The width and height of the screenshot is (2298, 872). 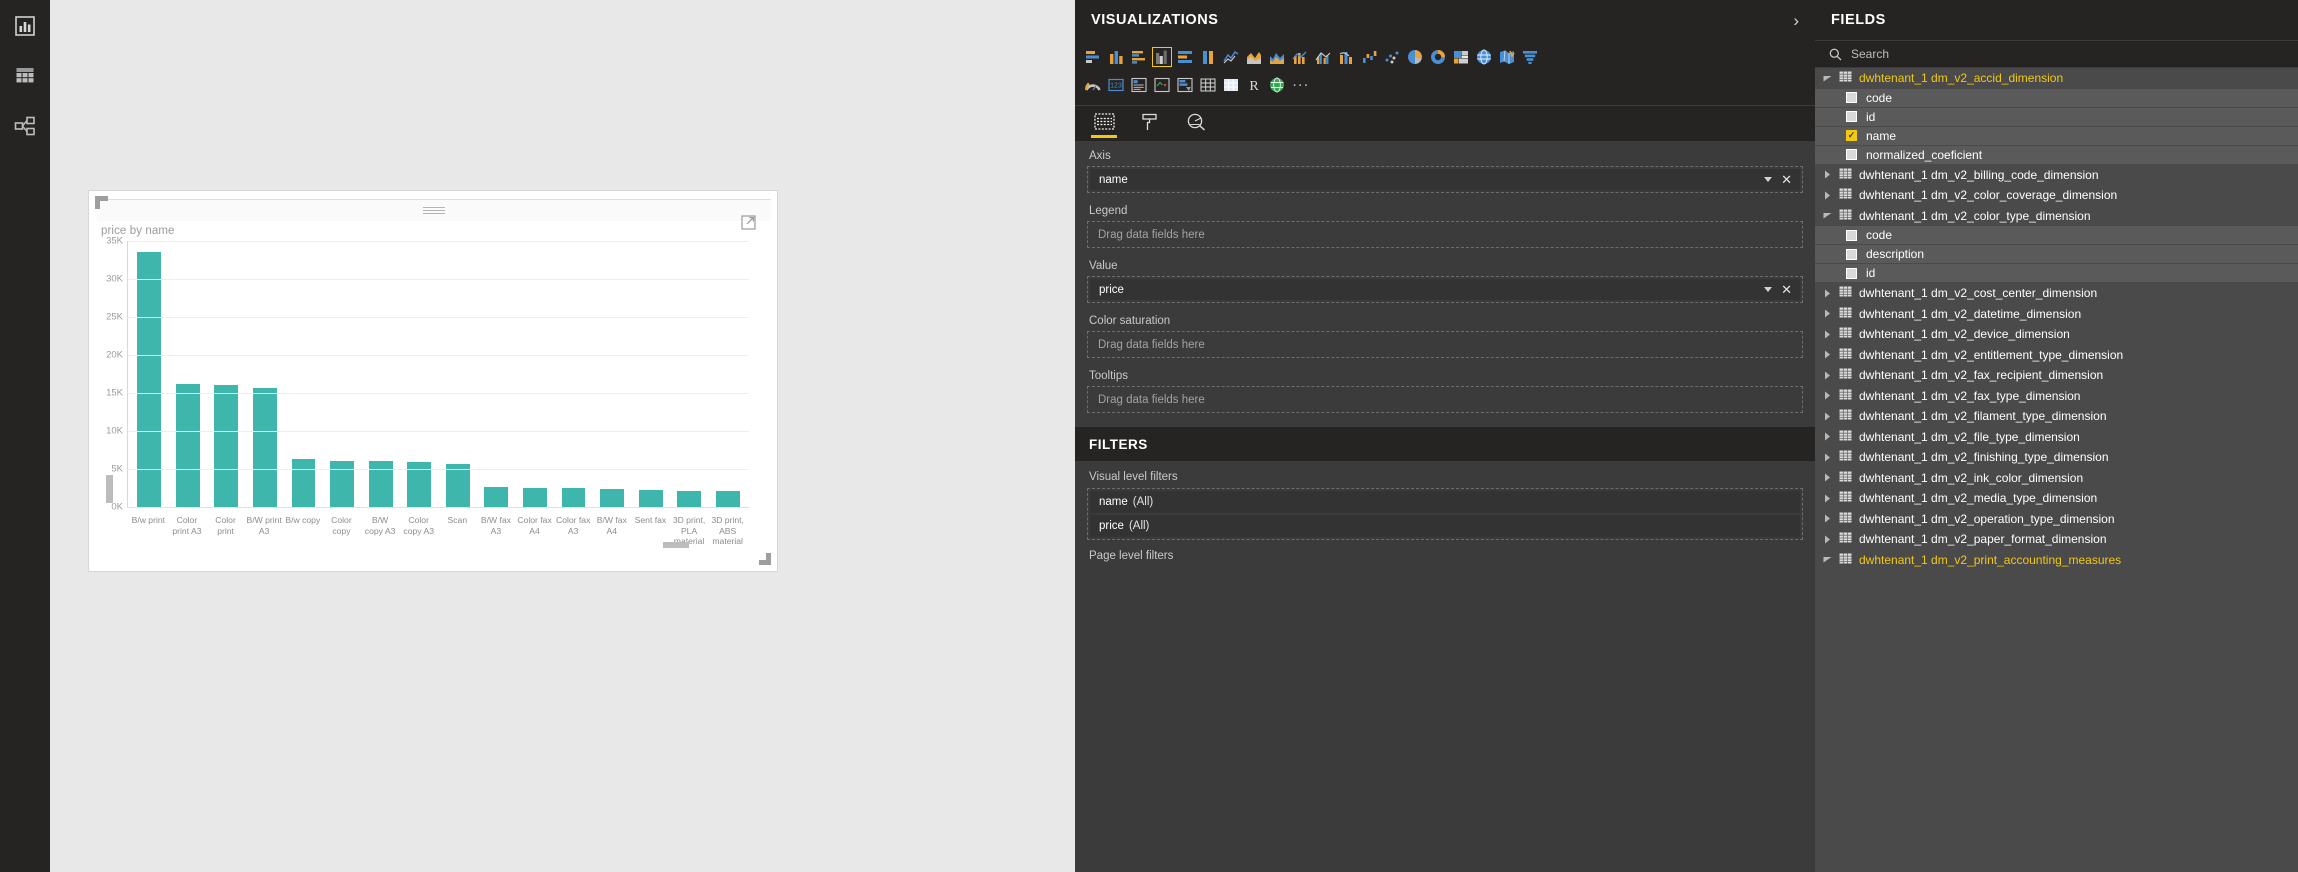 I want to click on treemap-icon, so click(x=1461, y=57).